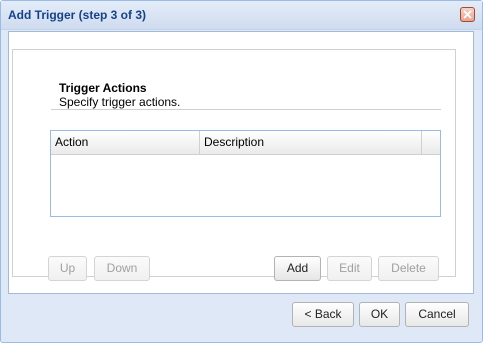  I want to click on section-subtitle: Specify trigger actions., so click(120, 102).